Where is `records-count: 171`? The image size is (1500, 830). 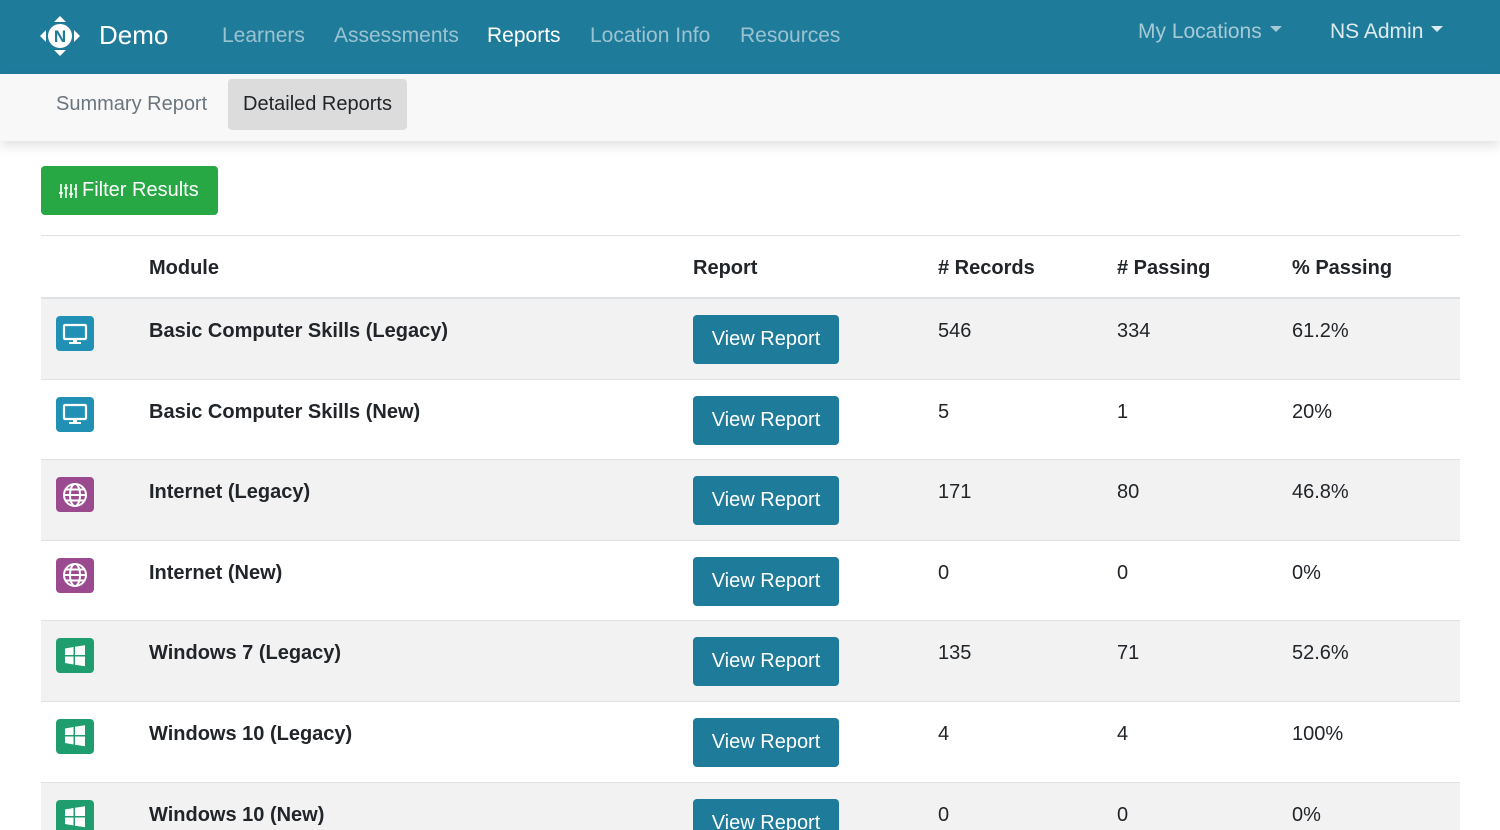 records-count: 171 is located at coordinates (955, 492).